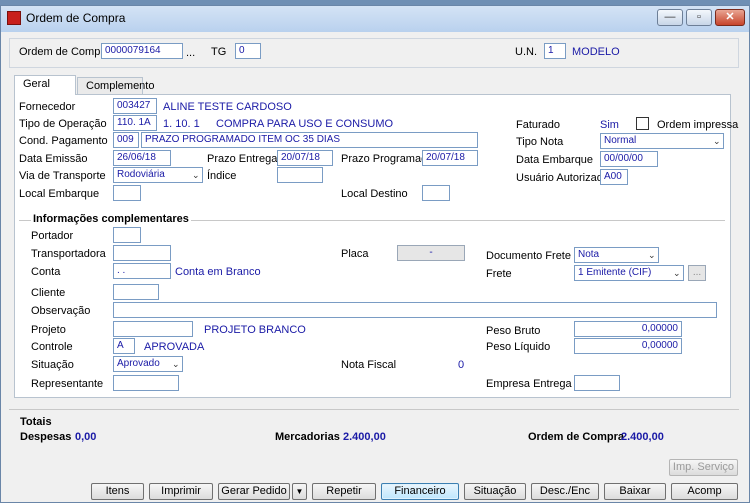  Describe the element at coordinates (61, 311) in the screenshot. I see `observacao-label: Observação` at that location.